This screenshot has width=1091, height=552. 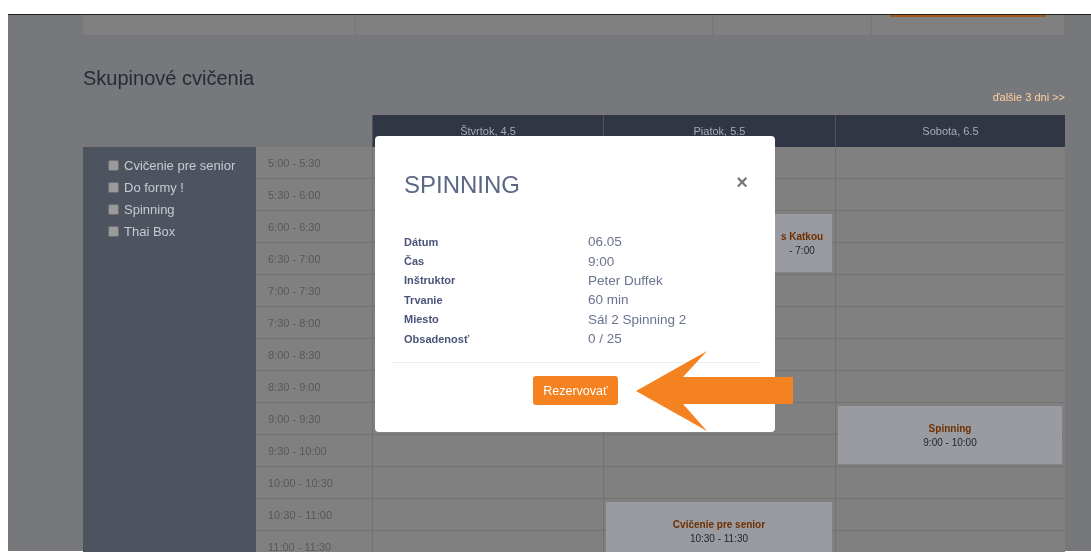 I want to click on event-time: 10:30 - 11:30, so click(x=719, y=538).